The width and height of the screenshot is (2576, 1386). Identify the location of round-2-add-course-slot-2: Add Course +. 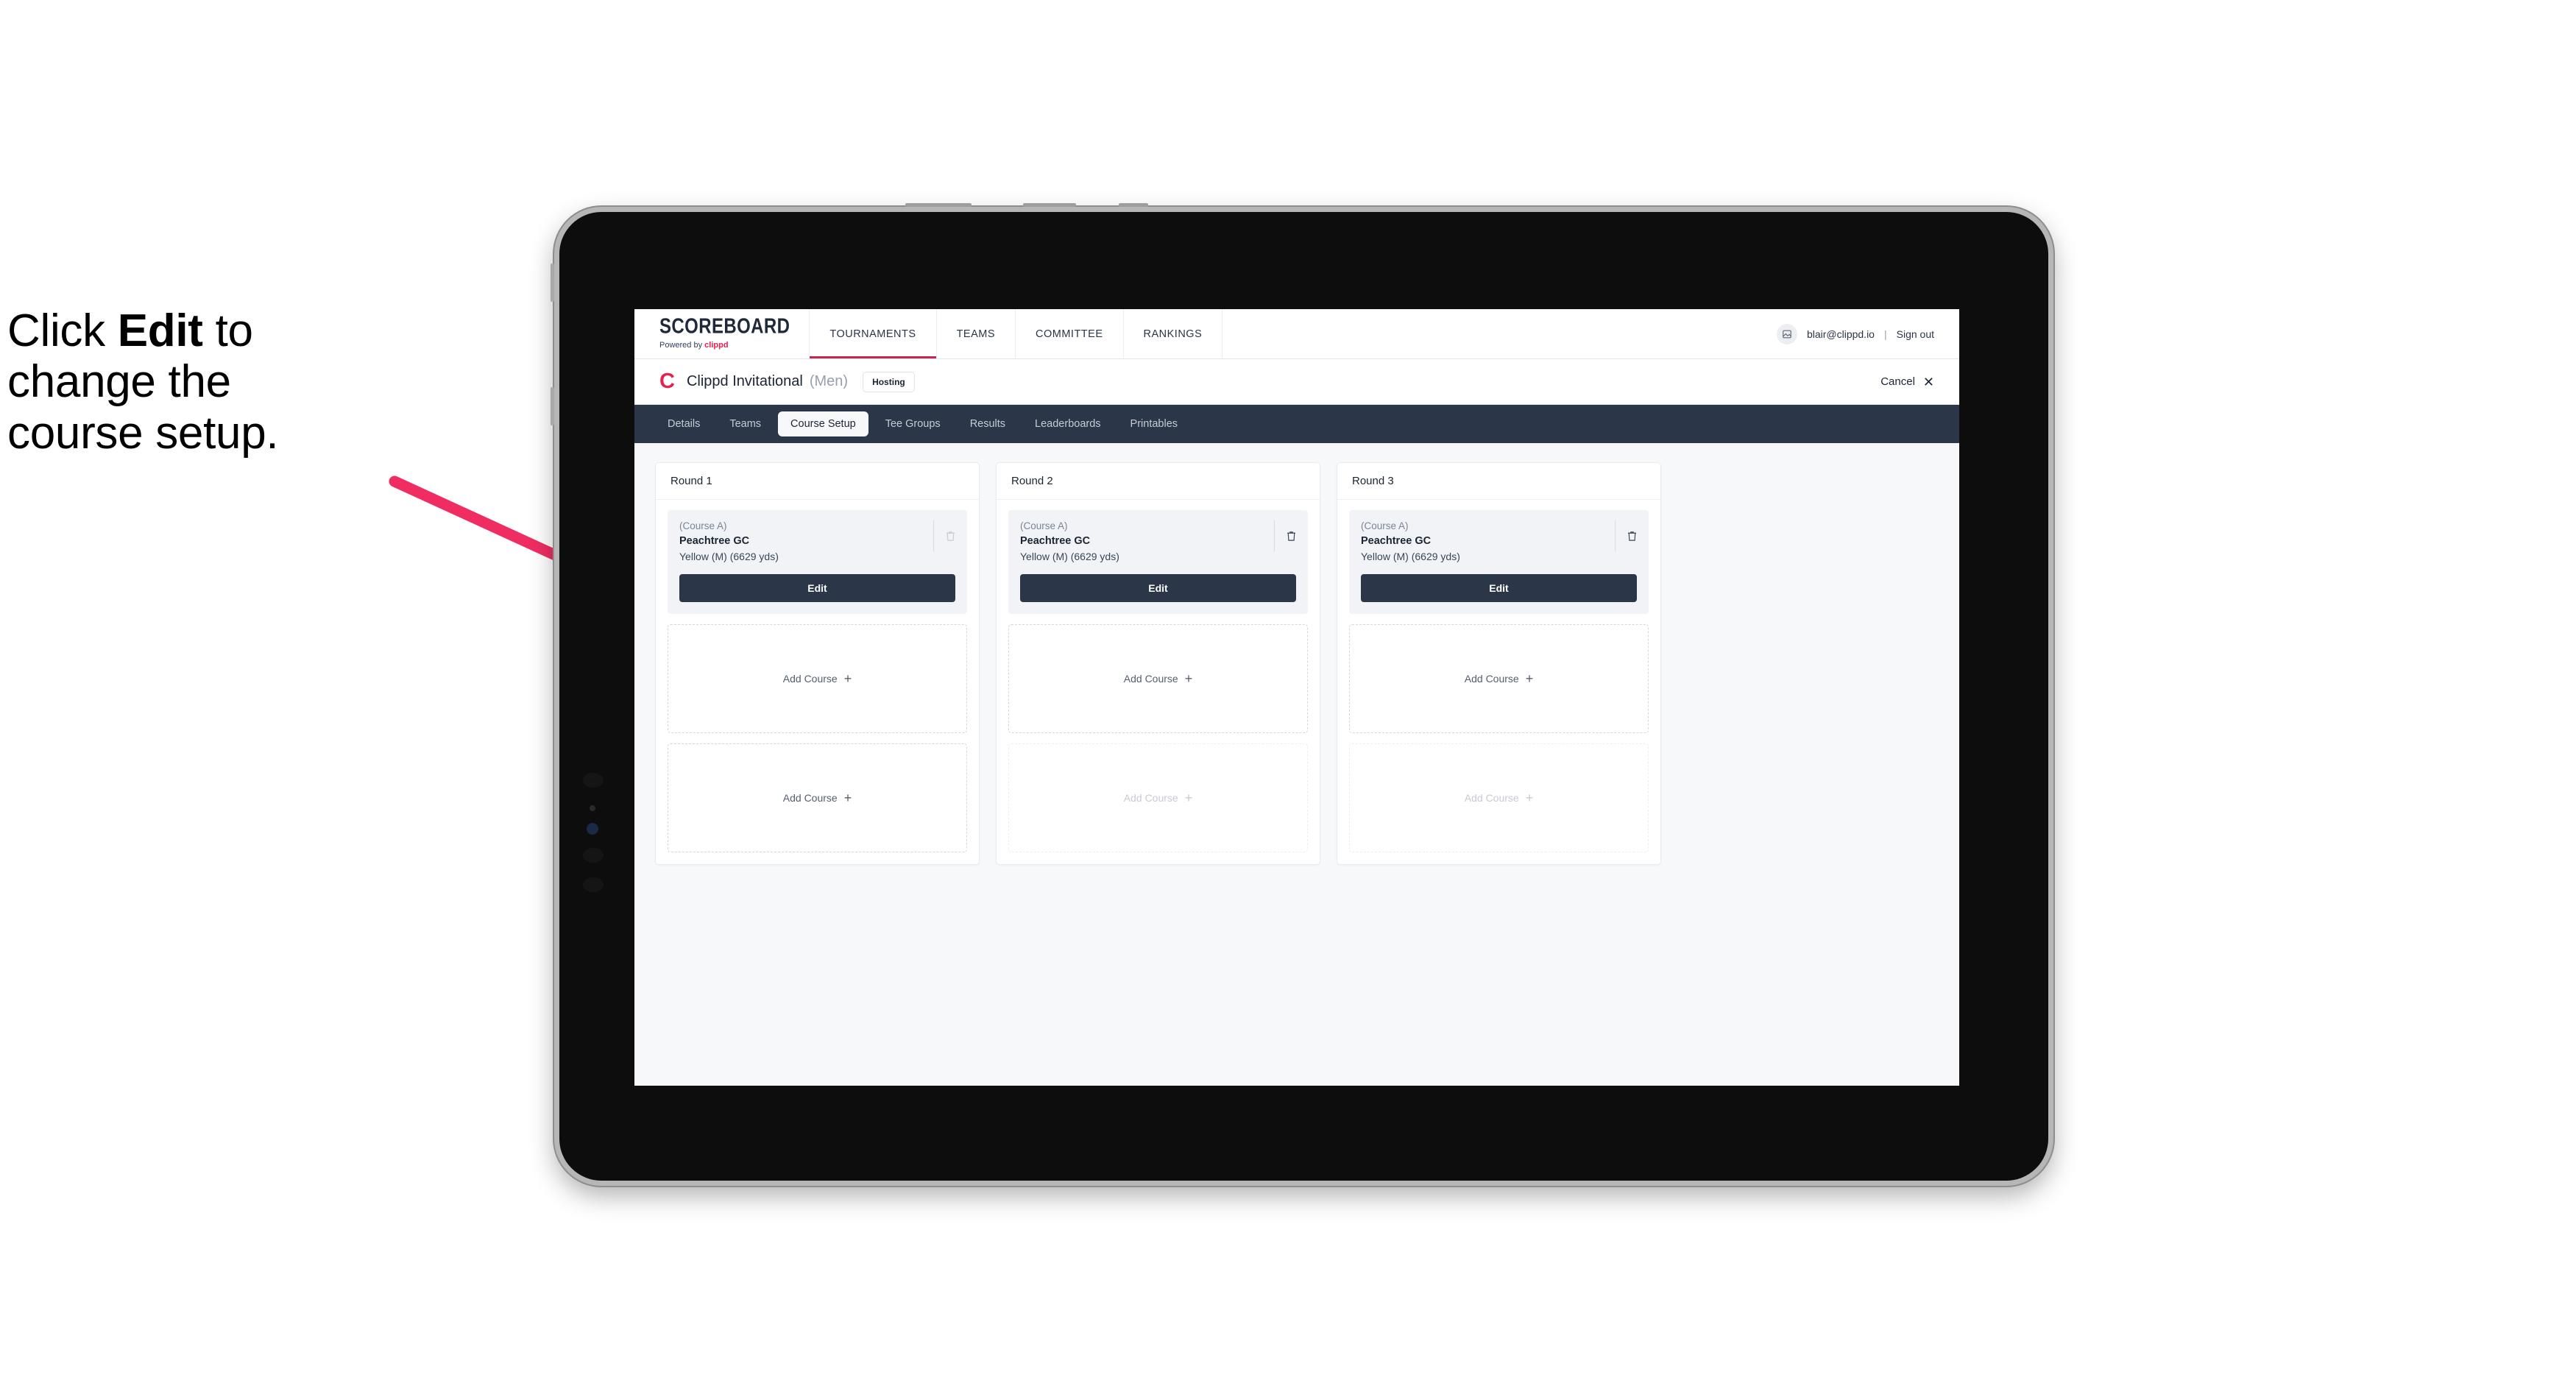
(1158, 797).